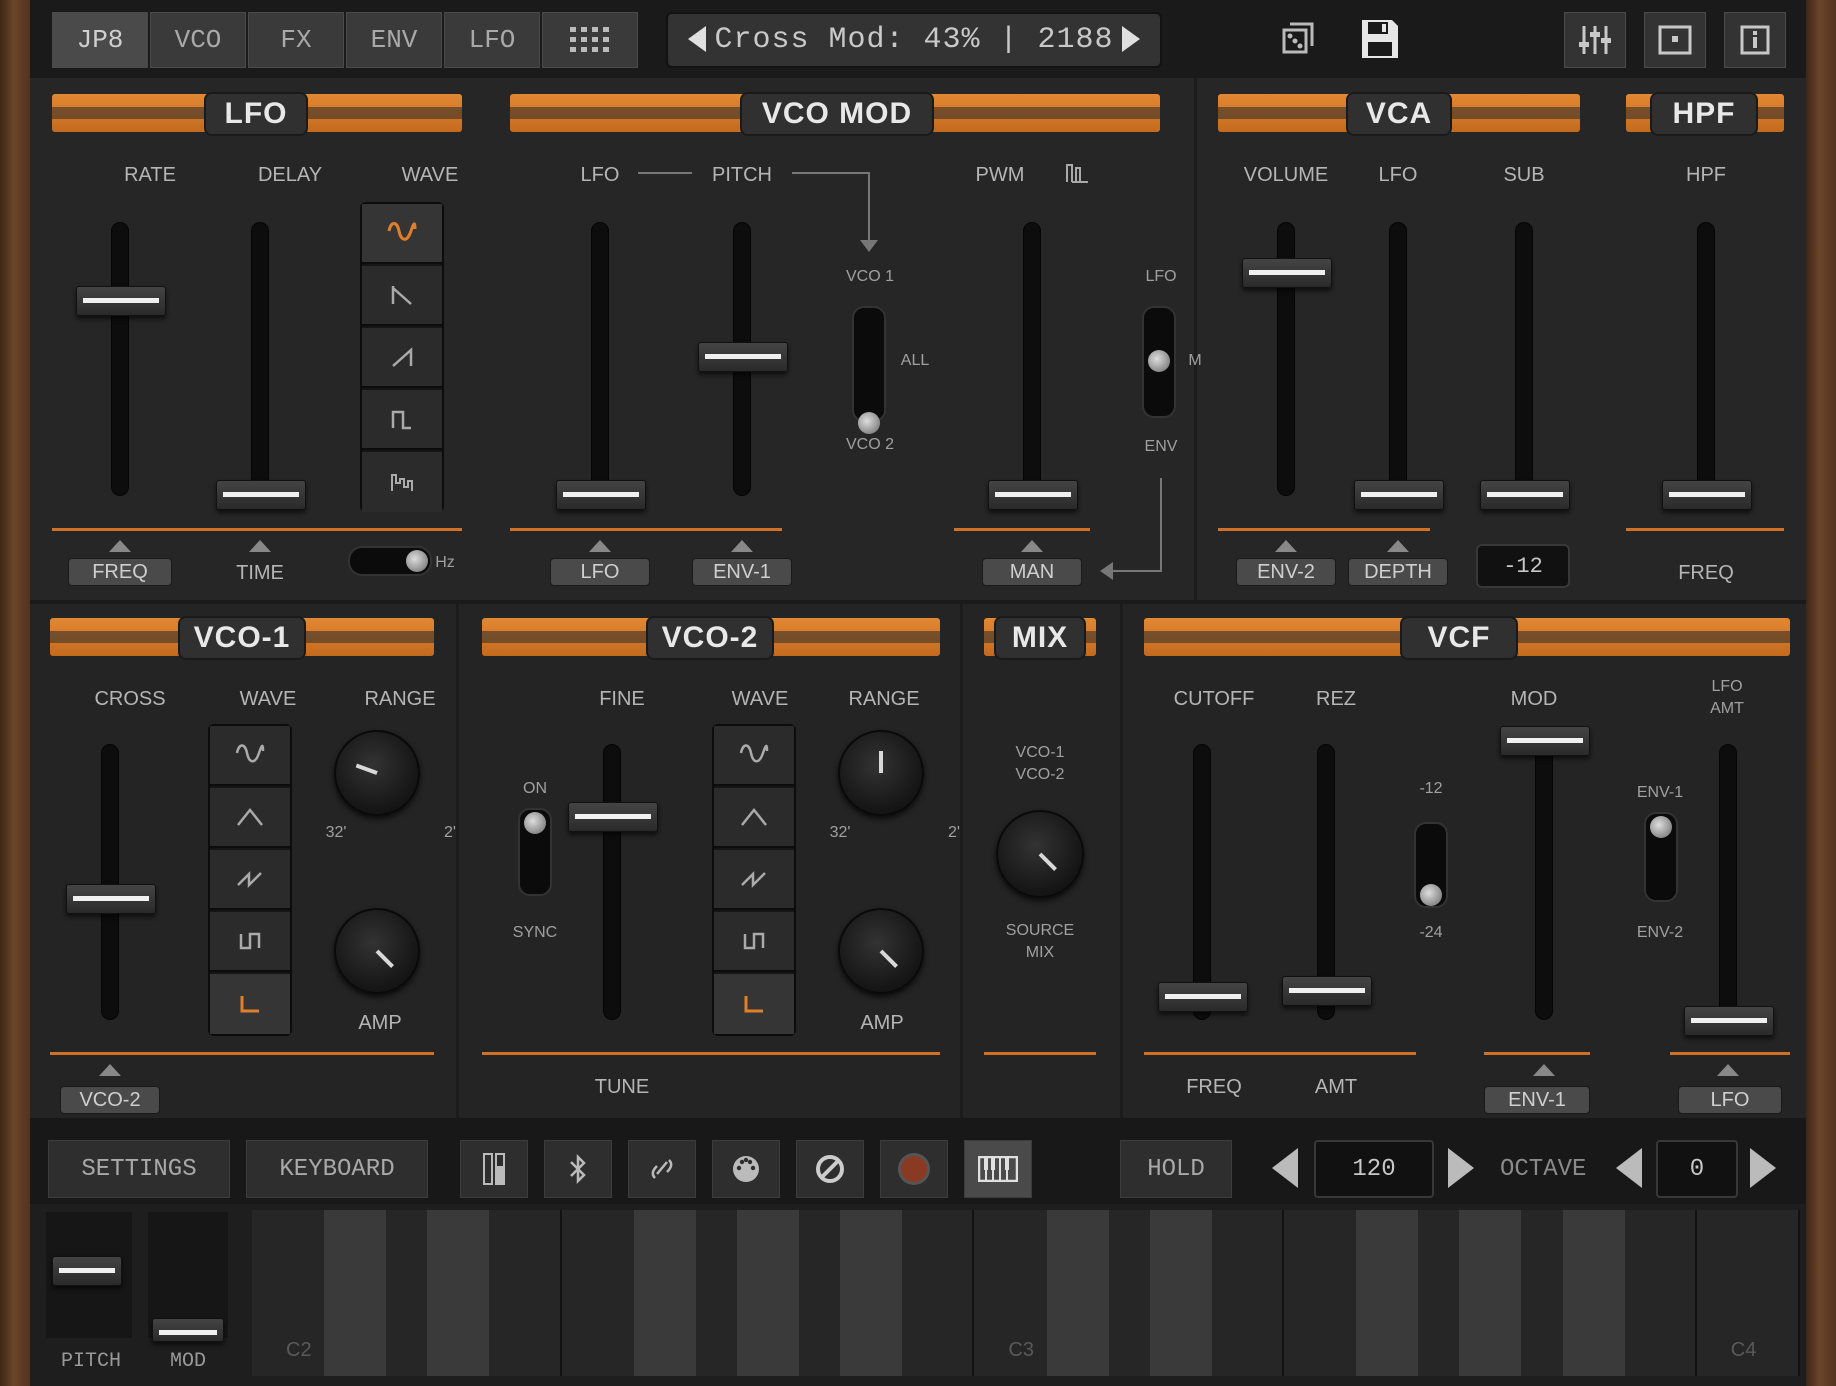  I want to click on mod-wheel, so click(188, 1277).